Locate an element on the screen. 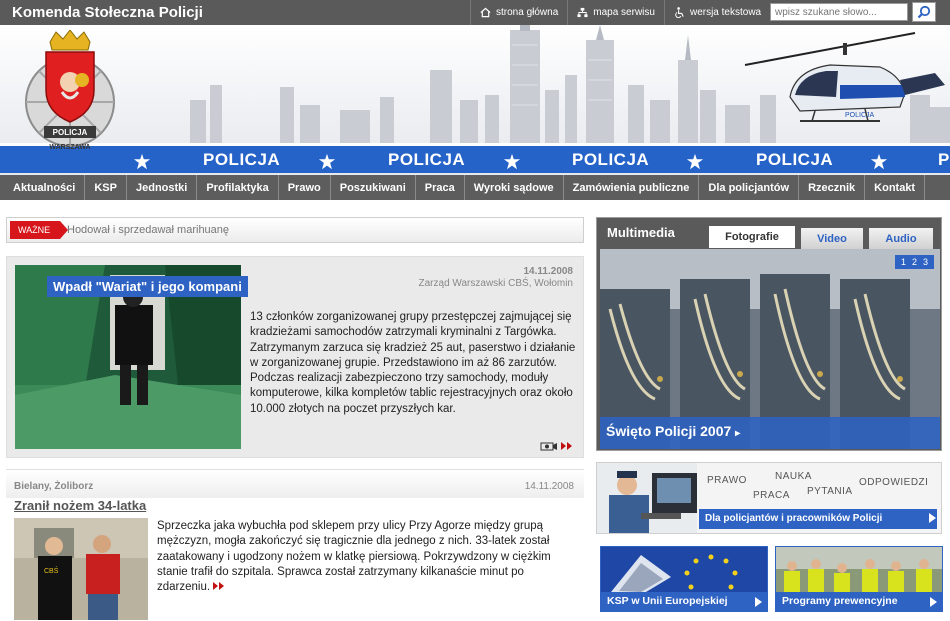  search-icon is located at coordinates (924, 12).